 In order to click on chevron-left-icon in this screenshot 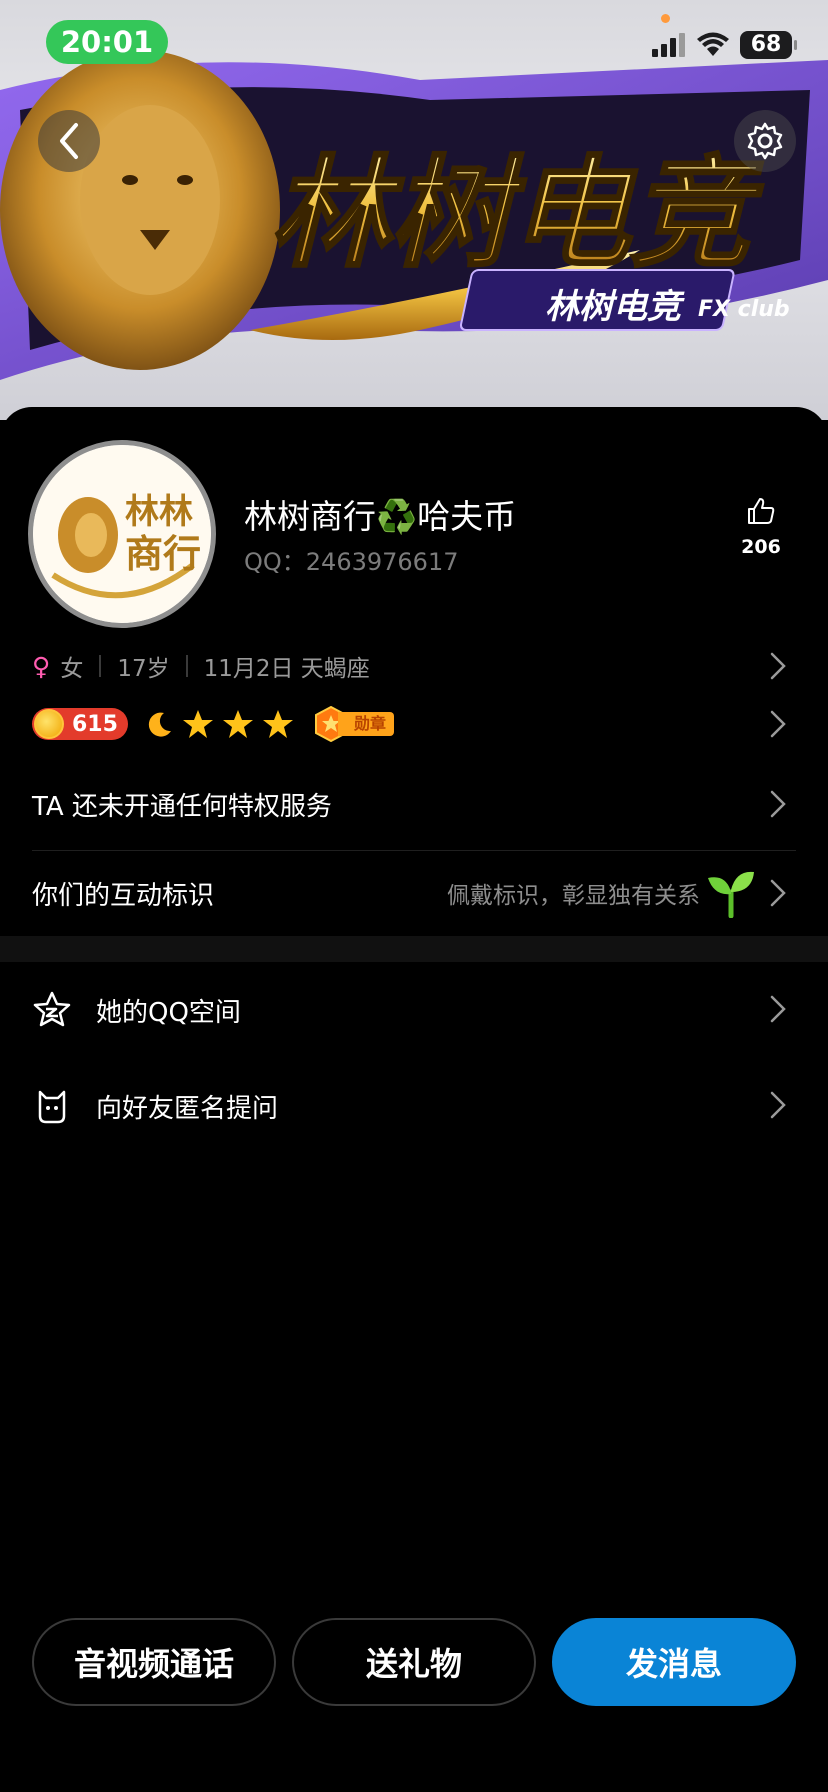, I will do `click(69, 141)`.